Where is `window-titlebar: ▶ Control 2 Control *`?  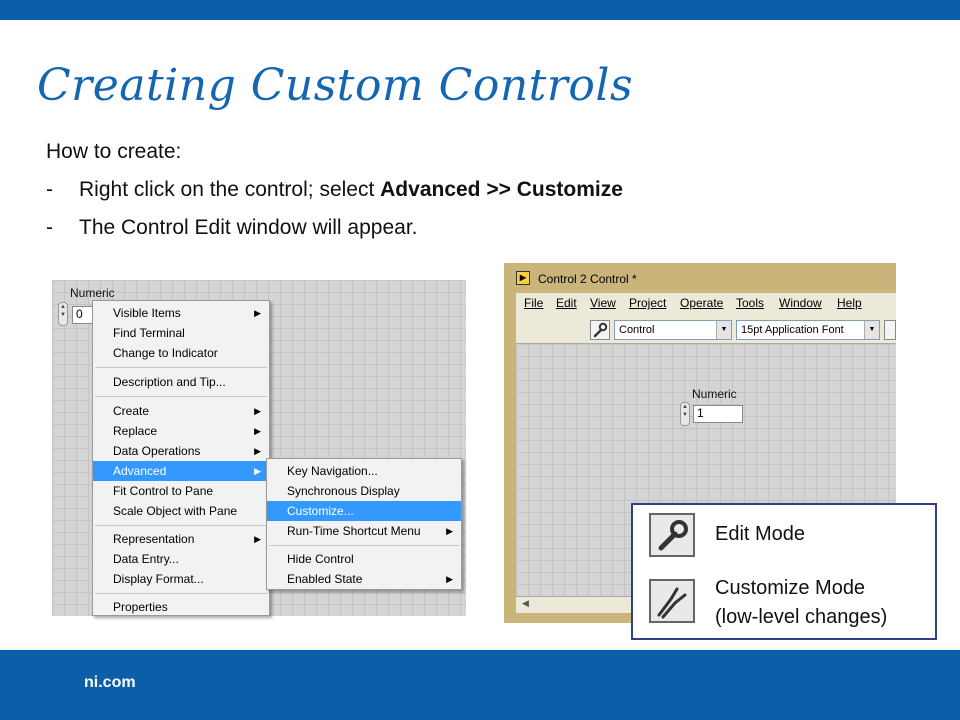 window-titlebar: ▶ Control 2 Control * is located at coordinates (700, 280).